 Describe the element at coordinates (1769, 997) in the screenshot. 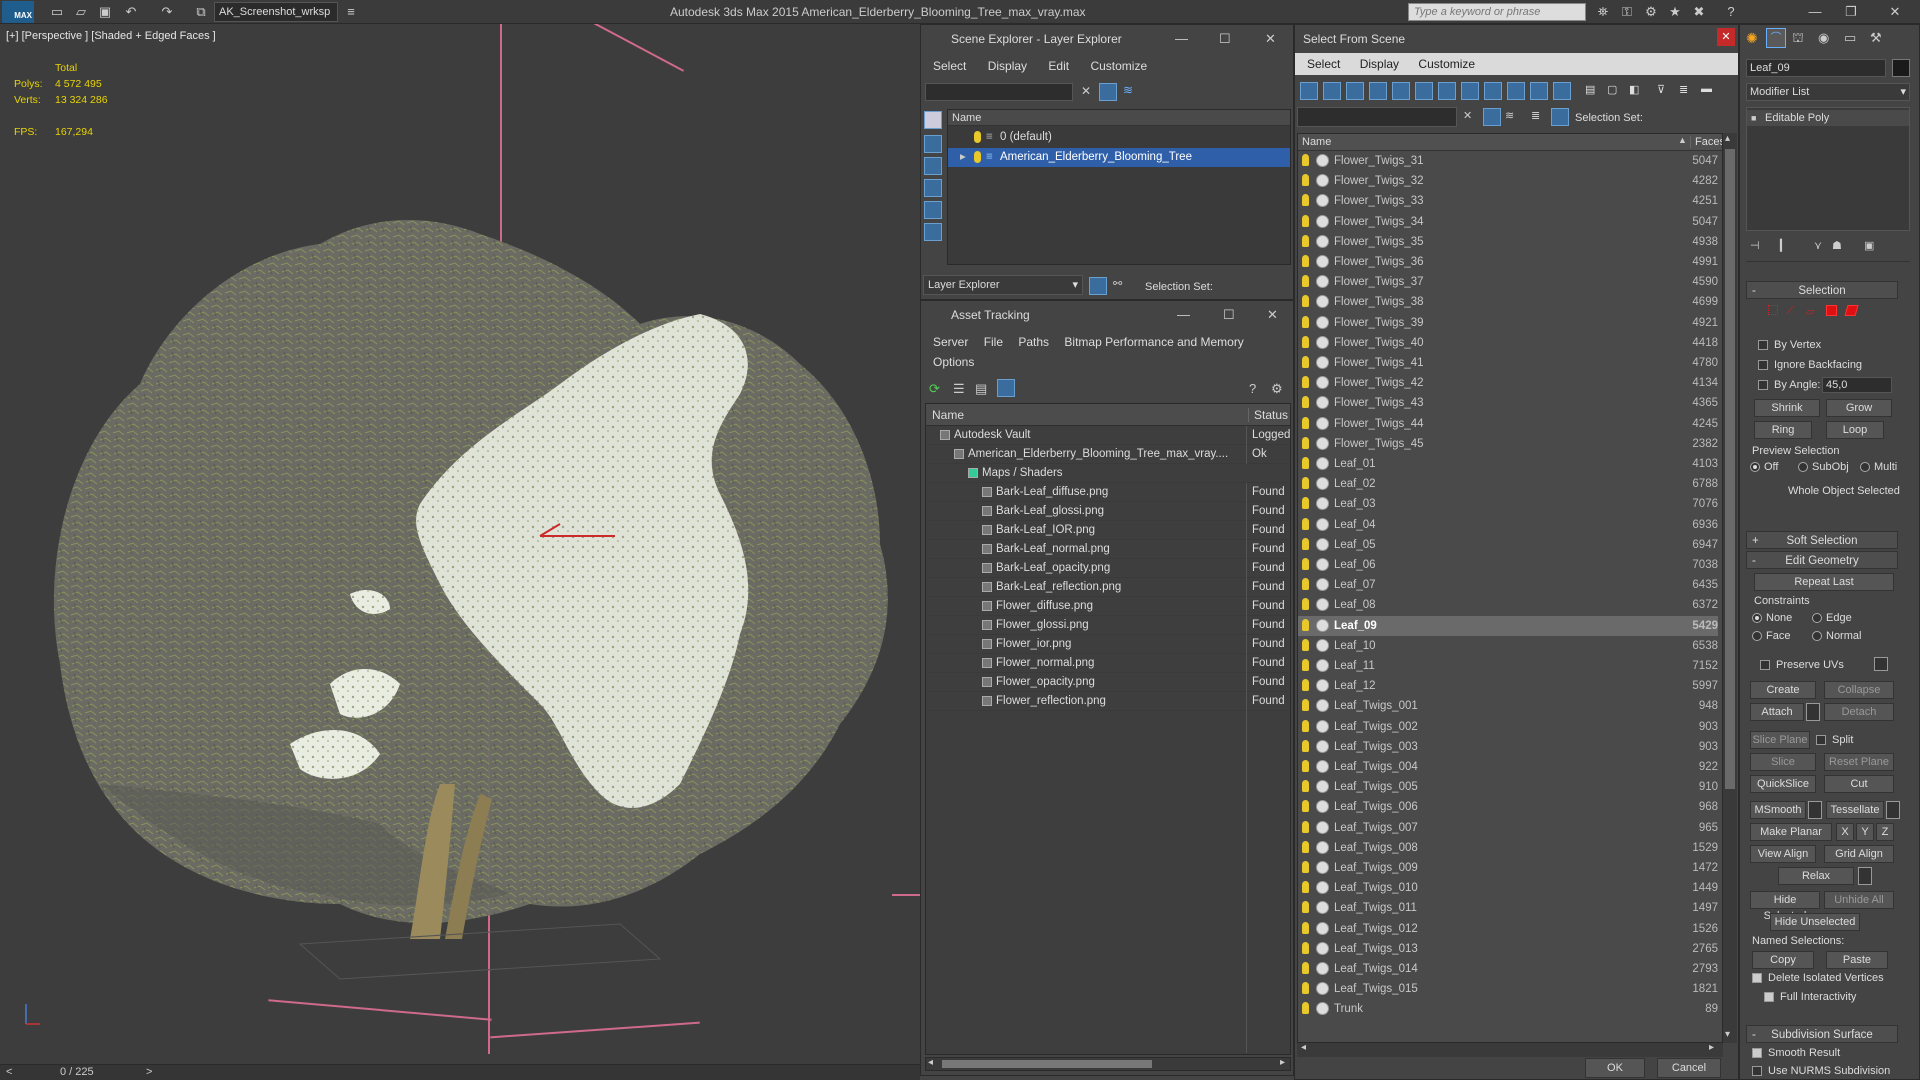

I see `full-interactivity-checkbox` at that location.